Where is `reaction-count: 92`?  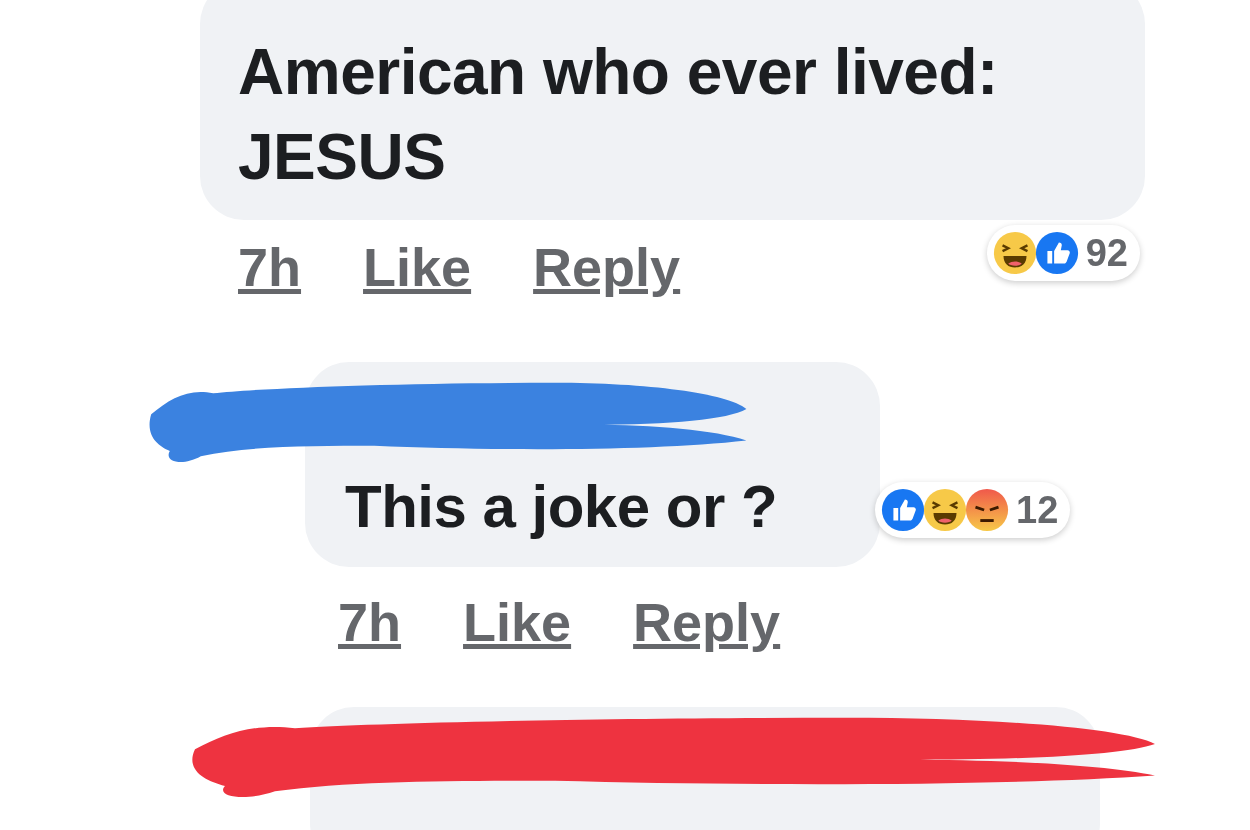 reaction-count: 92 is located at coordinates (1106, 253).